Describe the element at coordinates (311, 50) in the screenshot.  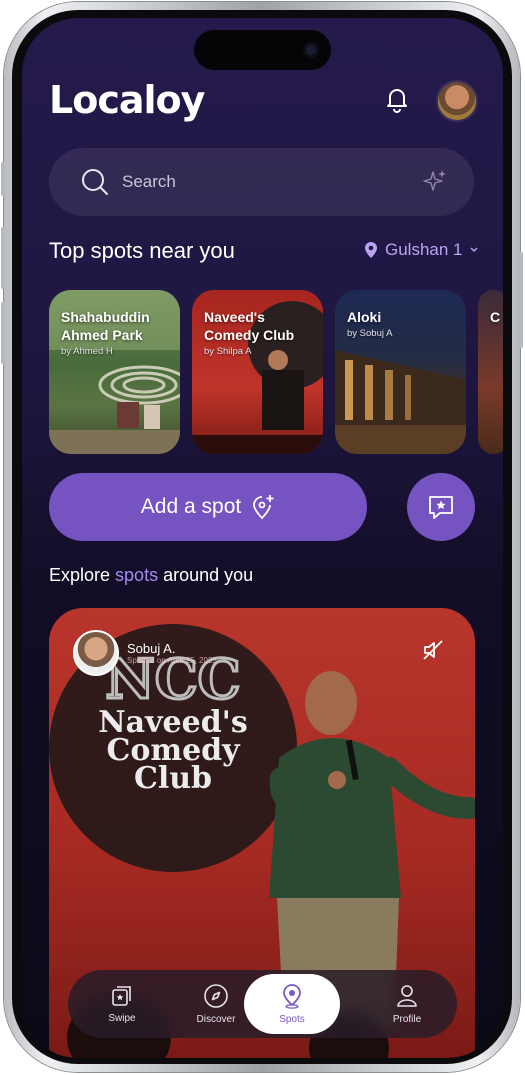
I see `camera` at that location.